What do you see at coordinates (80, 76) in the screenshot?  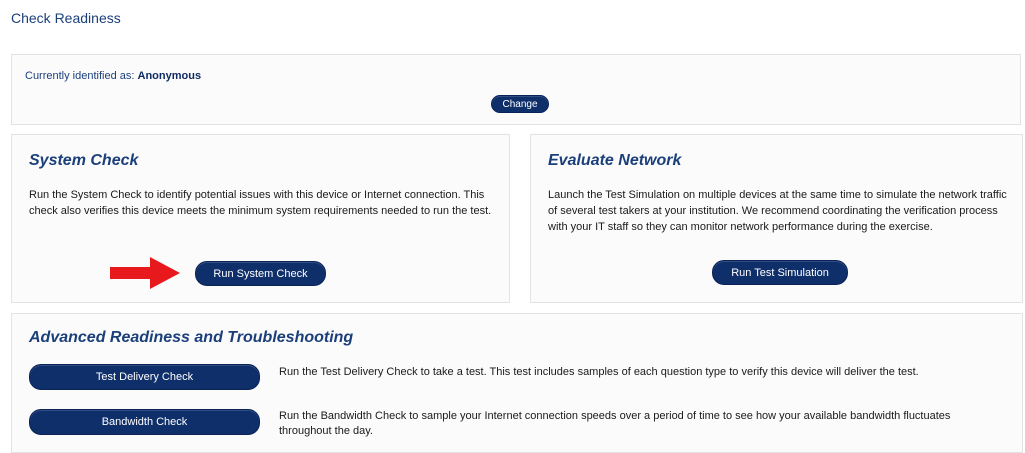 I see `identity-label: Currently identified as:` at bounding box center [80, 76].